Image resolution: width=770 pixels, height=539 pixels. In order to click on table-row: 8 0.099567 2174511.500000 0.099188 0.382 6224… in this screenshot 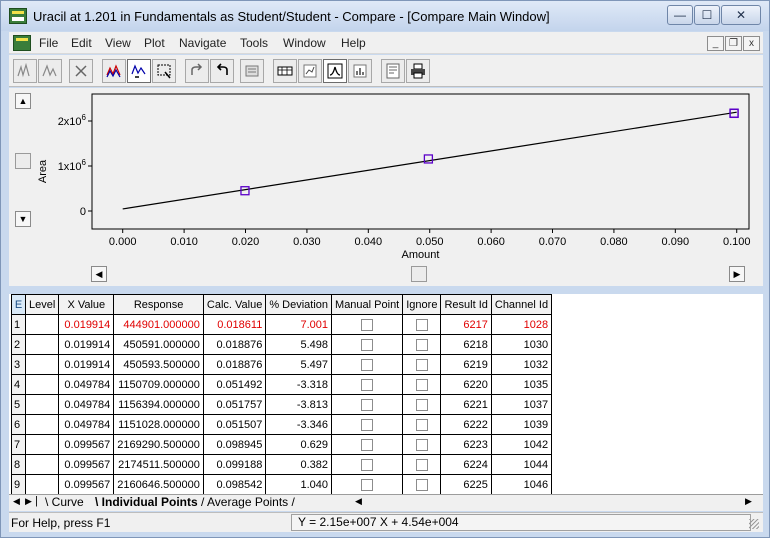, I will do `click(282, 464)`.